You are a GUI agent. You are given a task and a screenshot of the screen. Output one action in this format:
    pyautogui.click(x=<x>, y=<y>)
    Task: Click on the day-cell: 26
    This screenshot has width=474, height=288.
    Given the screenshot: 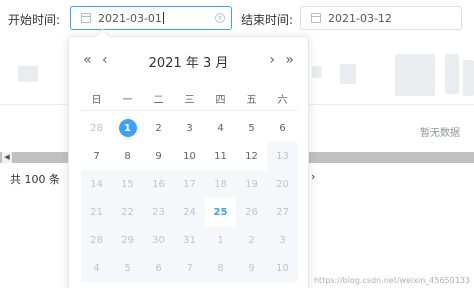 What is the action you would take?
    pyautogui.click(x=251, y=212)
    